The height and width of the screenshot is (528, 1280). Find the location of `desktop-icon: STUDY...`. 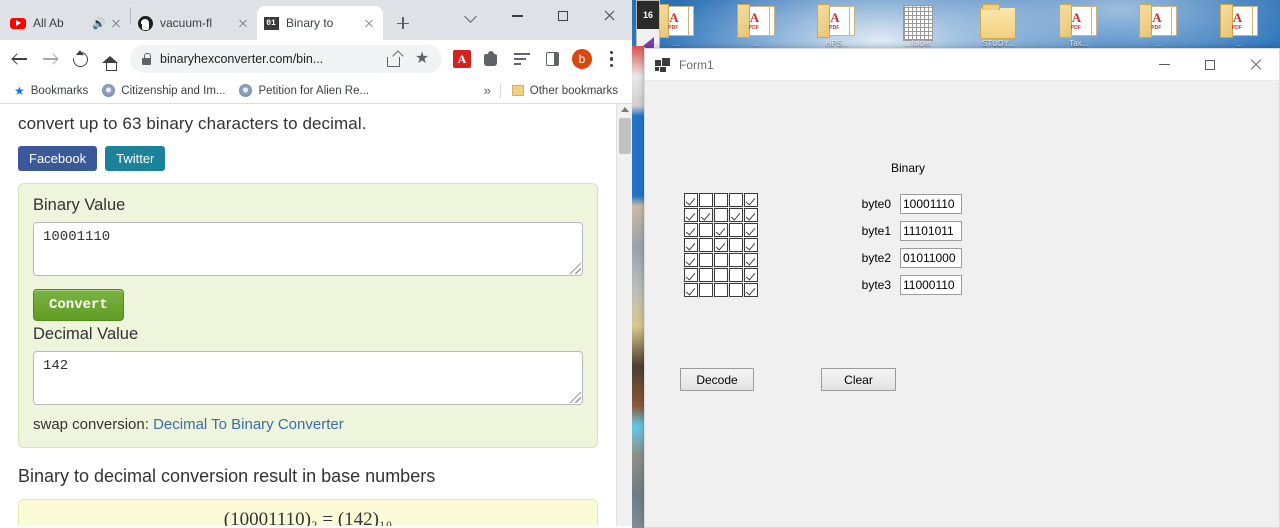

desktop-icon: STUDY... is located at coordinates (998, 24).